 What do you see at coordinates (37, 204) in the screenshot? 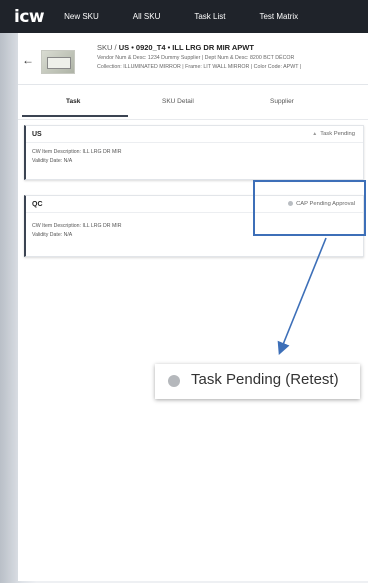
I see `card-title: QC` at bounding box center [37, 204].